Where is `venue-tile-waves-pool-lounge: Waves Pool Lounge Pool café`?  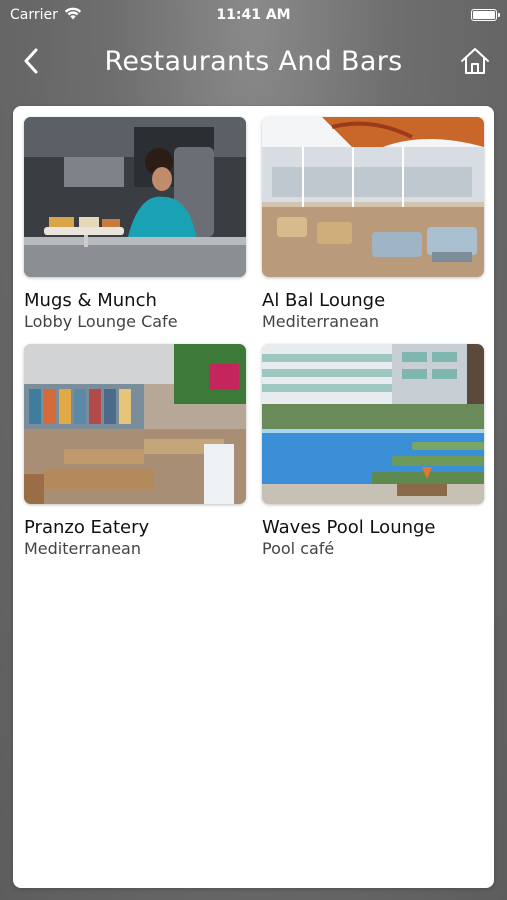 venue-tile-waves-pool-lounge: Waves Pool Lounge Pool café is located at coordinates (373, 451).